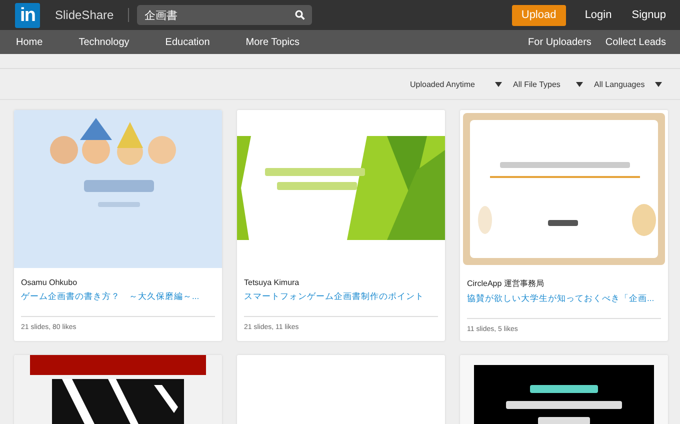 Image resolution: width=680 pixels, height=424 pixels. I want to click on filter-dropdown: All File Types, so click(548, 84).